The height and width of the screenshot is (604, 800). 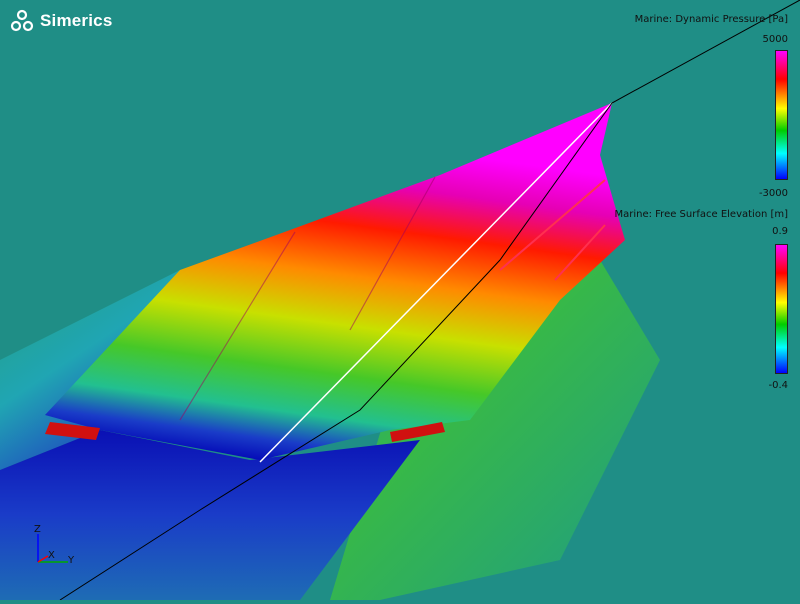 What do you see at coordinates (71, 560) in the screenshot?
I see `axis-y-label: Y` at bounding box center [71, 560].